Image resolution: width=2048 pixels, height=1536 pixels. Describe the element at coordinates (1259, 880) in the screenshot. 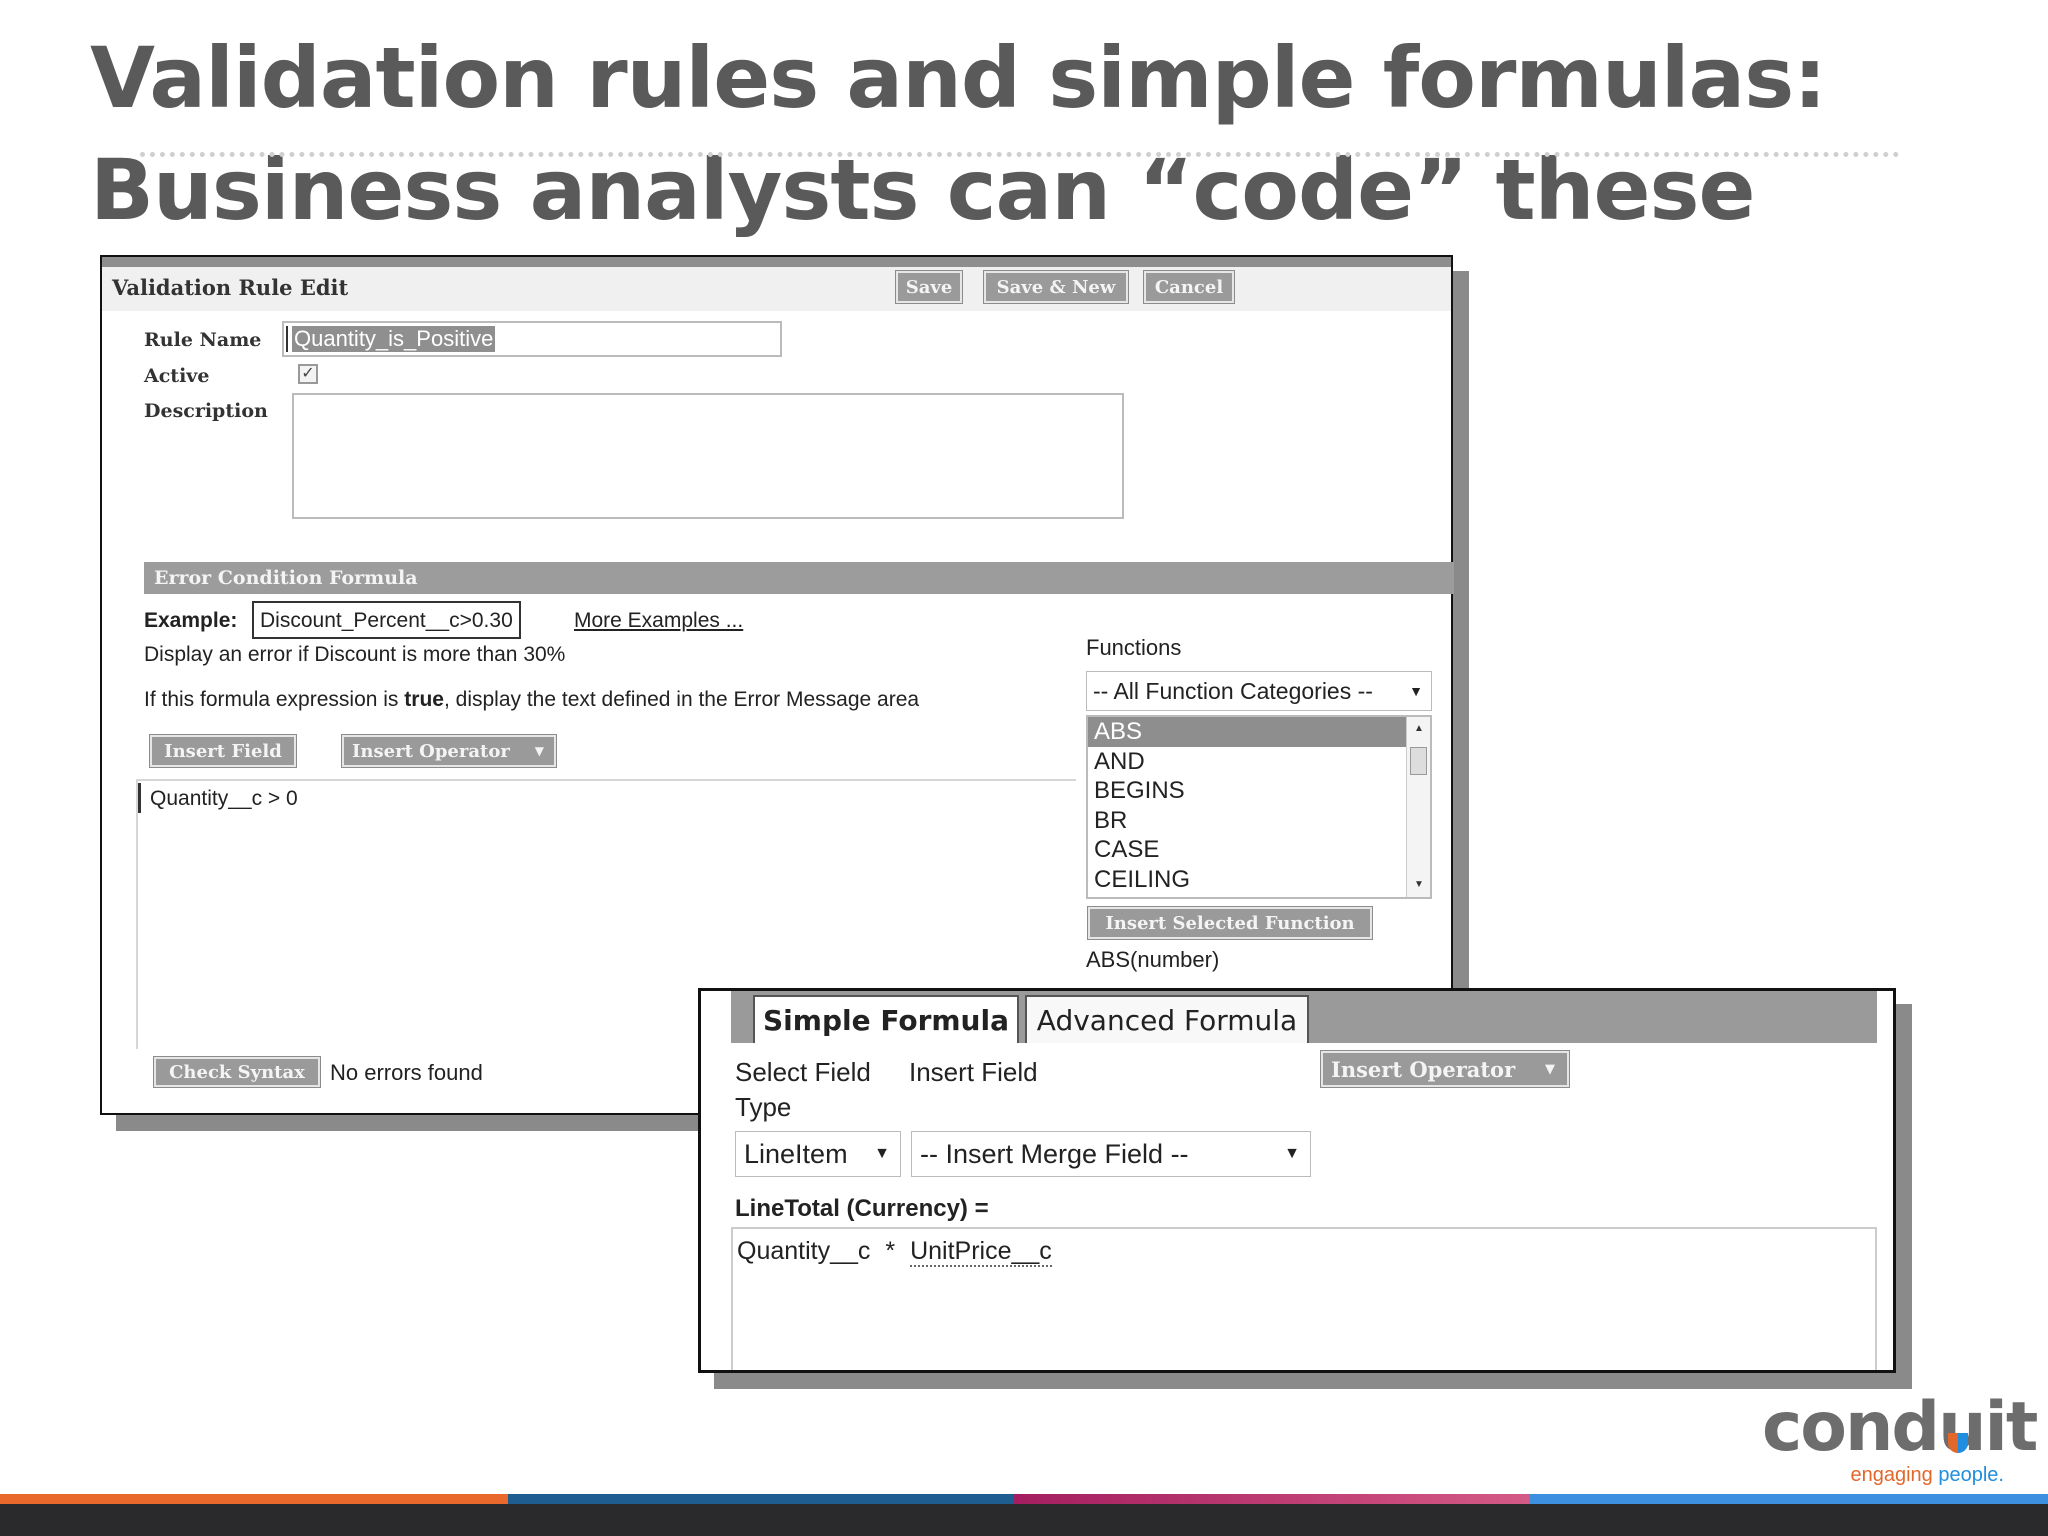

I see `function-item: CEILING` at that location.